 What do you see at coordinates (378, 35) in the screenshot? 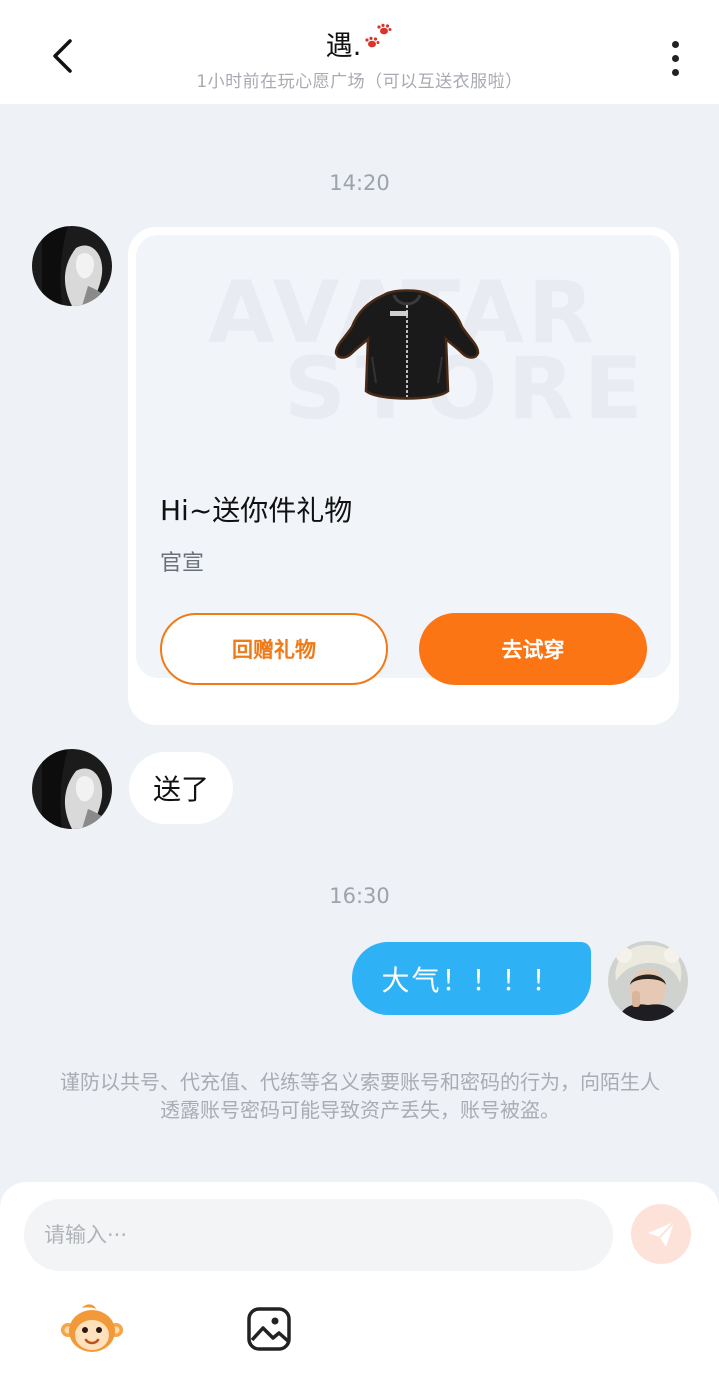
I see `paw-prints-icon` at bounding box center [378, 35].